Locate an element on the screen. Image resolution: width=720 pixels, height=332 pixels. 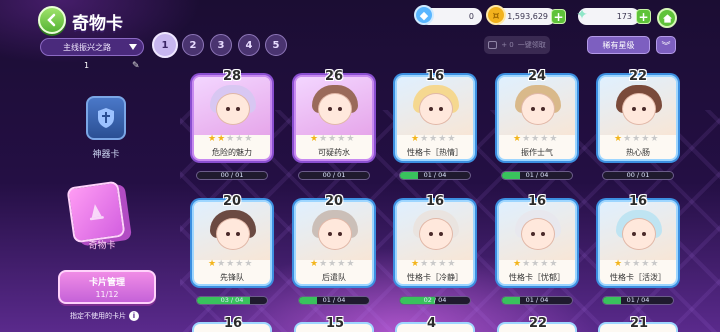
mystery-card: ★ ★ ★ ★ ★ 先锋队 is located at coordinates (232, 243).